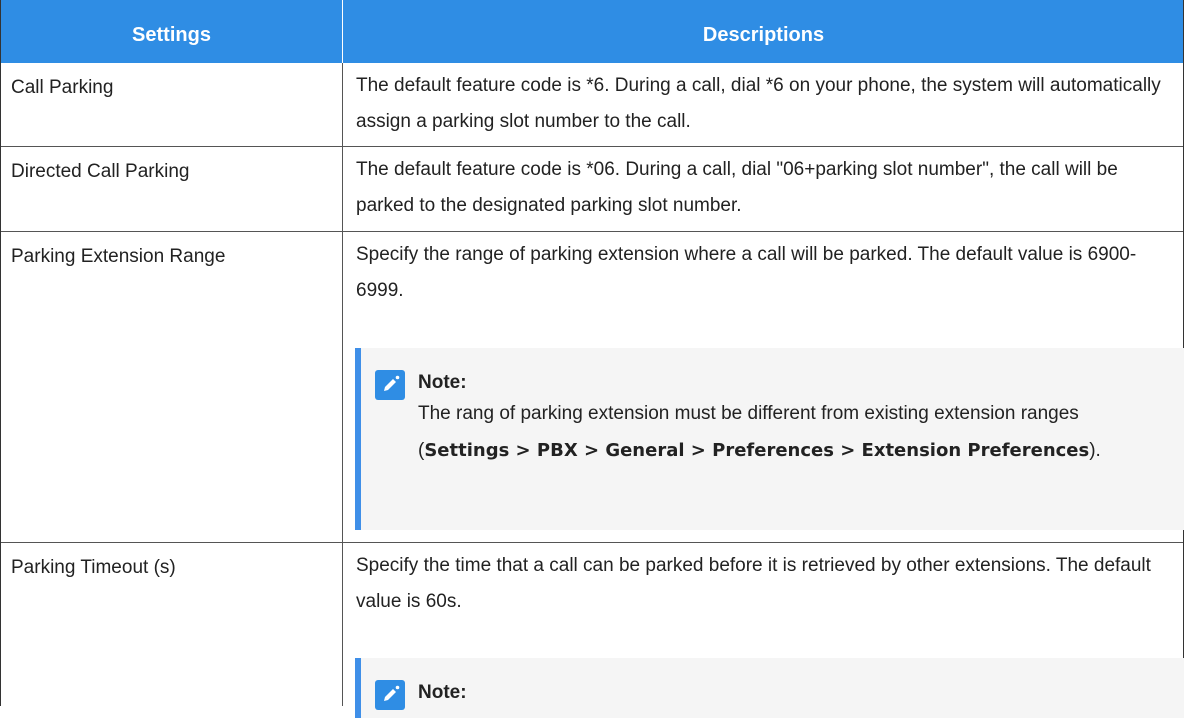 This screenshot has width=1184, height=718. I want to click on header-settings: Settings, so click(171, 35).